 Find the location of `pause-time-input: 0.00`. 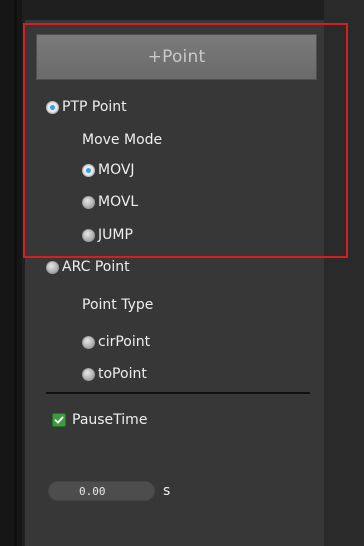

pause-time-input: 0.00 is located at coordinates (101, 491).